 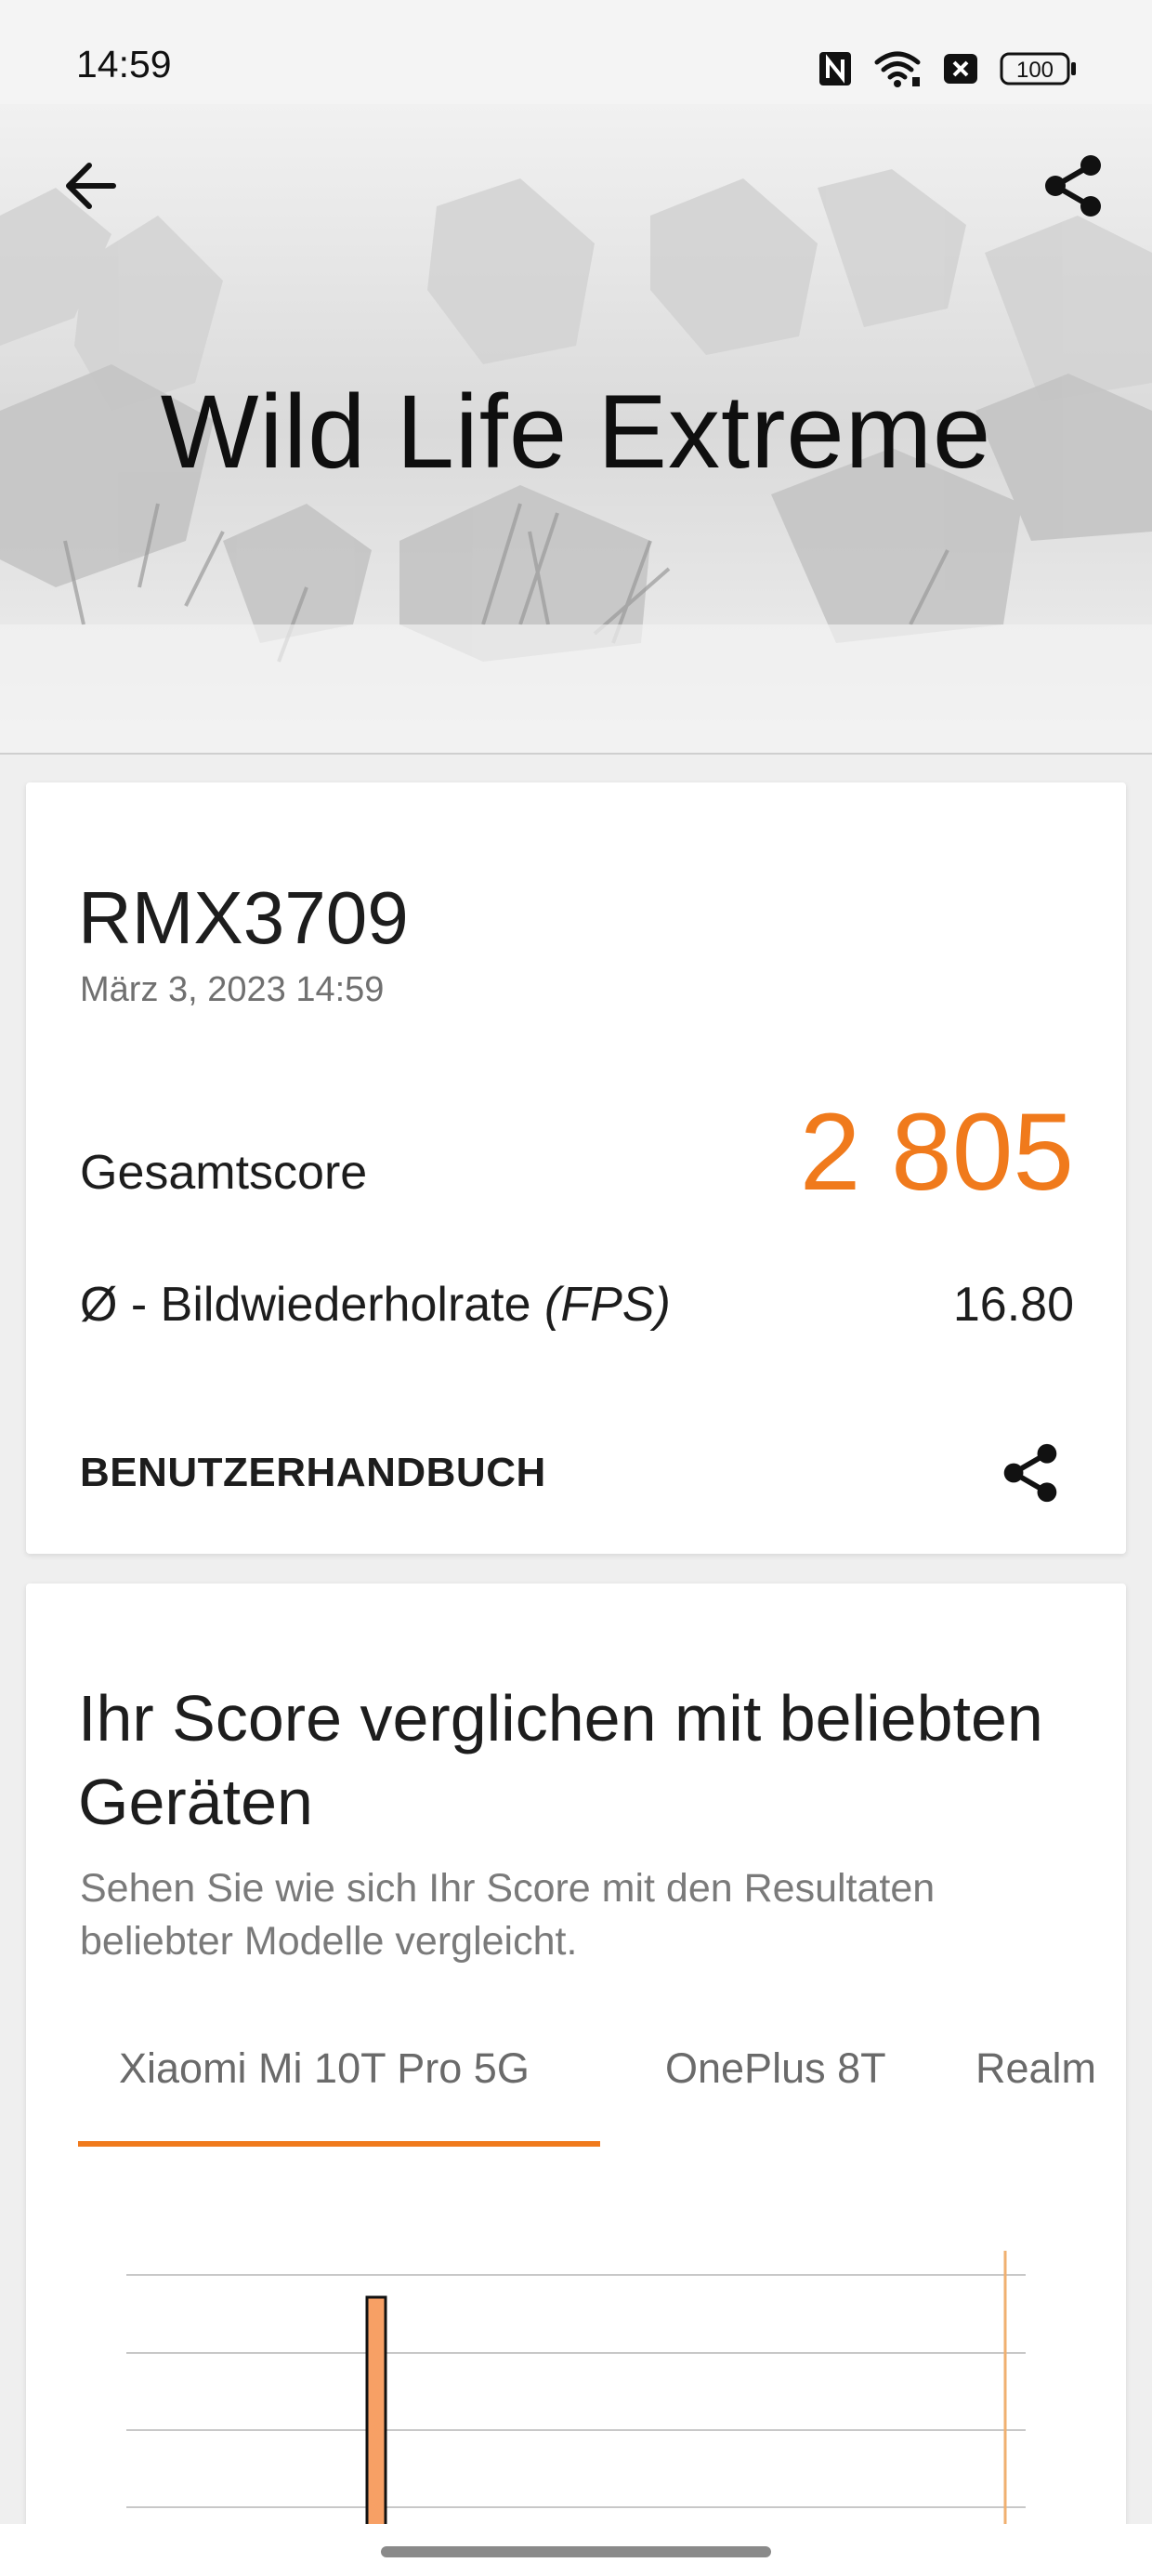 I want to click on overall-score-value: 2 805, so click(x=936, y=1152).